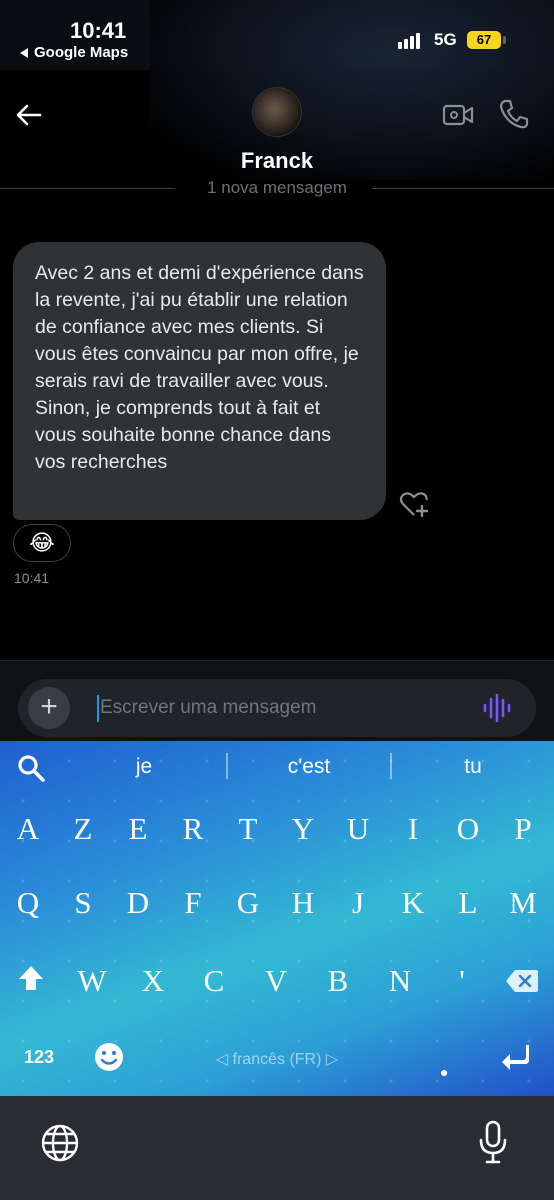 The width and height of the screenshot is (554, 1200). Describe the element at coordinates (309, 767) in the screenshot. I see `suggestion-2: c'est` at that location.